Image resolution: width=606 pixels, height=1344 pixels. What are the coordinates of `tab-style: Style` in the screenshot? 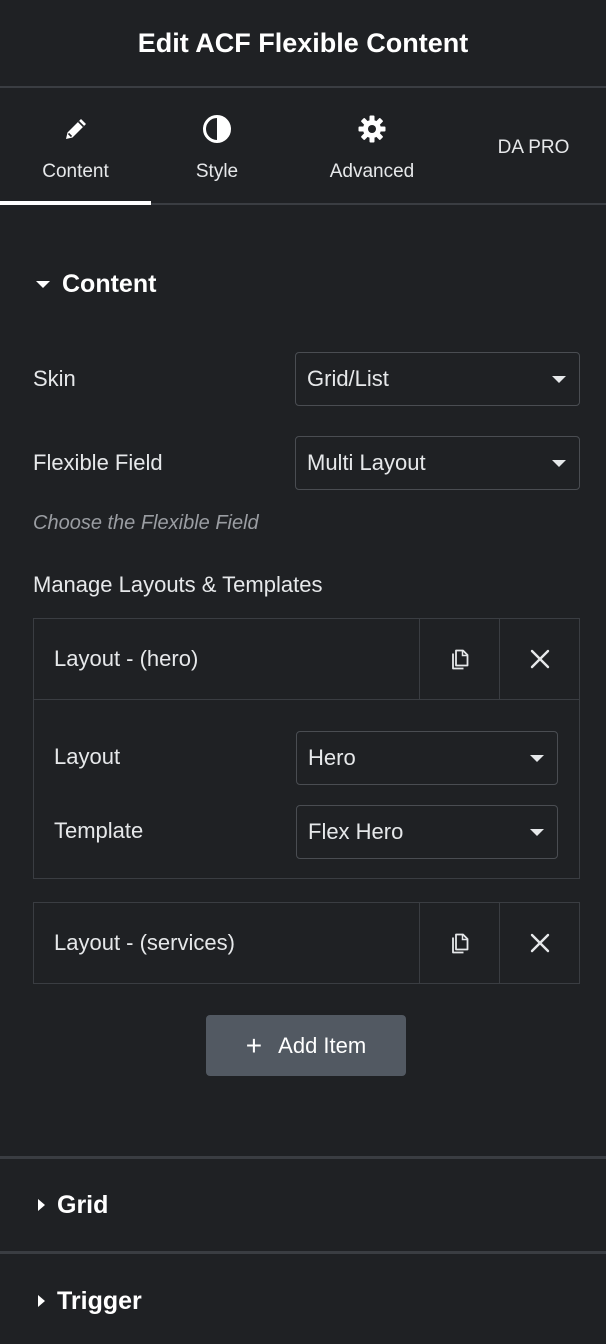 It's located at (217, 145).